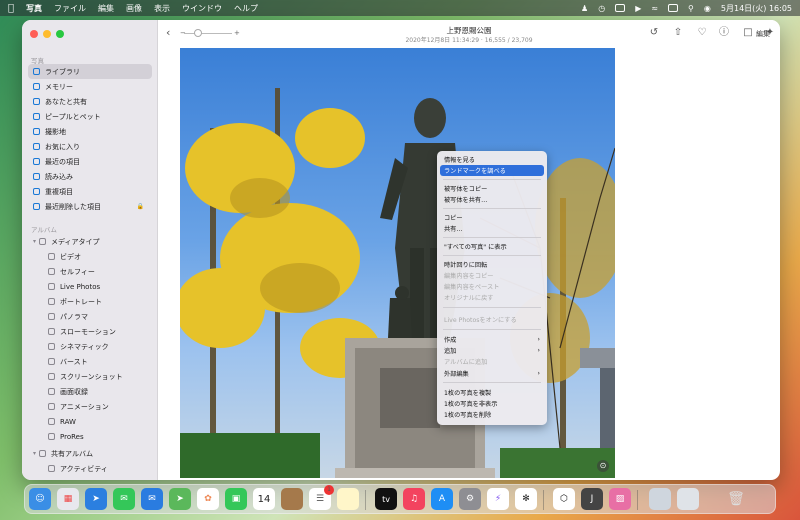 The width and height of the screenshot is (800, 520). Describe the element at coordinates (492, 264) in the screenshot. I see `menu-item-rotate-clockwise: 時計回りに回転` at that location.